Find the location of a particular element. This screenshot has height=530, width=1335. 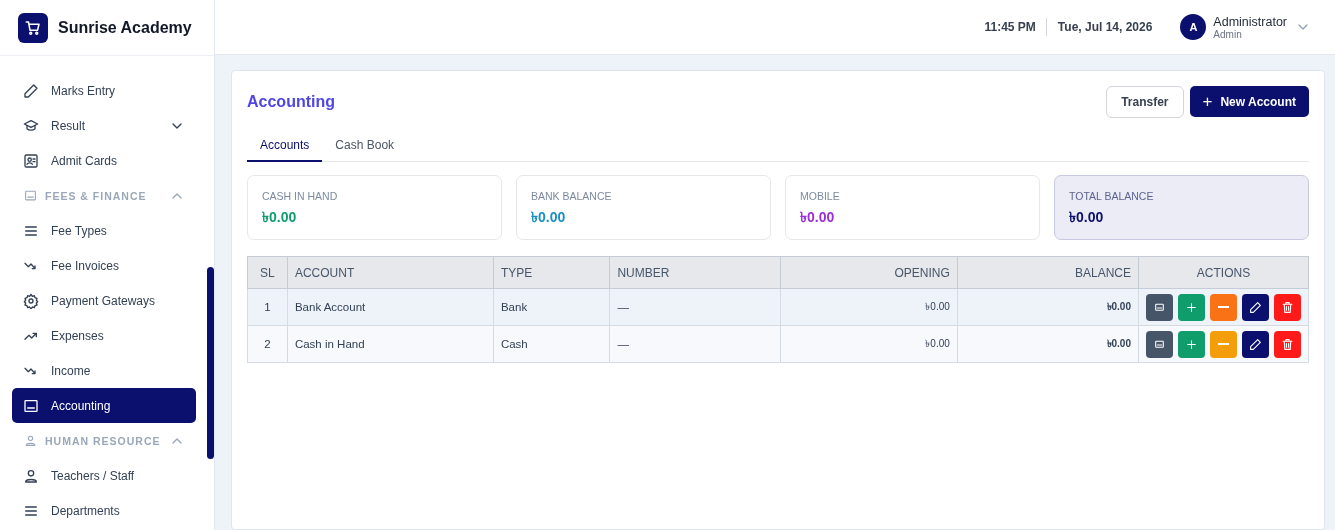

table-cell: 1 is located at coordinates (267, 307).